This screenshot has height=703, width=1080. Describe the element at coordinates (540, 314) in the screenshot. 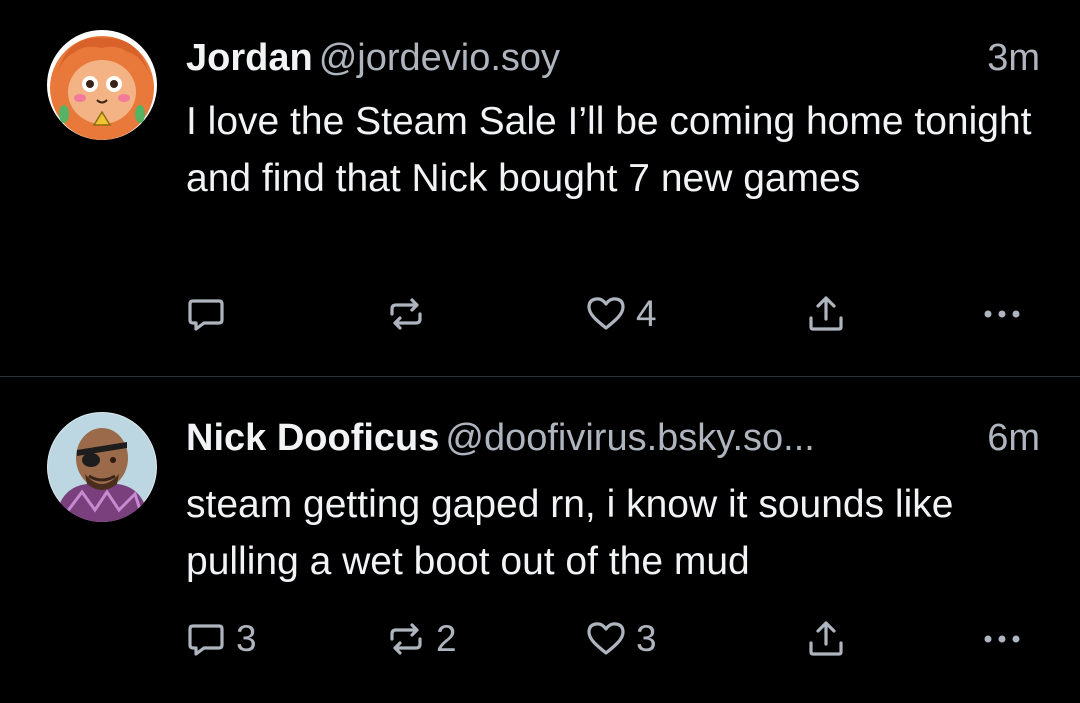

I see `post-actions: 4` at that location.